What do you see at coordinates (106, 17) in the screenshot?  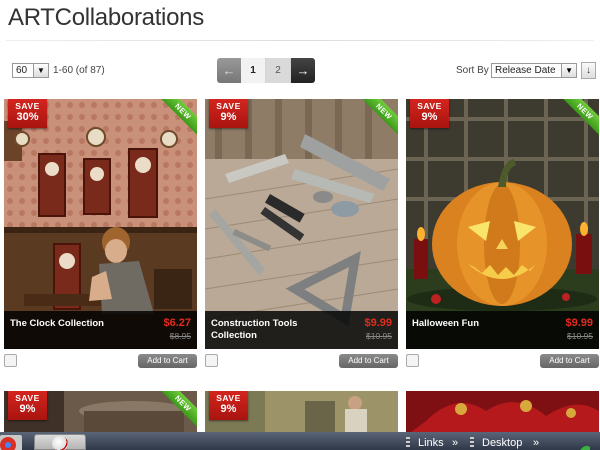 I see `page-title: ARTCollaborations` at bounding box center [106, 17].